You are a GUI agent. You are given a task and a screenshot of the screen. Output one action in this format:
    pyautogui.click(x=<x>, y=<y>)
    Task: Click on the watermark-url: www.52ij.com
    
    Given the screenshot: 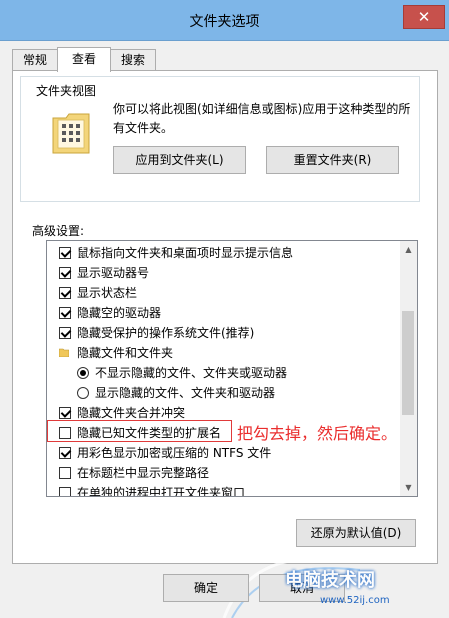 What is the action you would take?
    pyautogui.click(x=355, y=600)
    